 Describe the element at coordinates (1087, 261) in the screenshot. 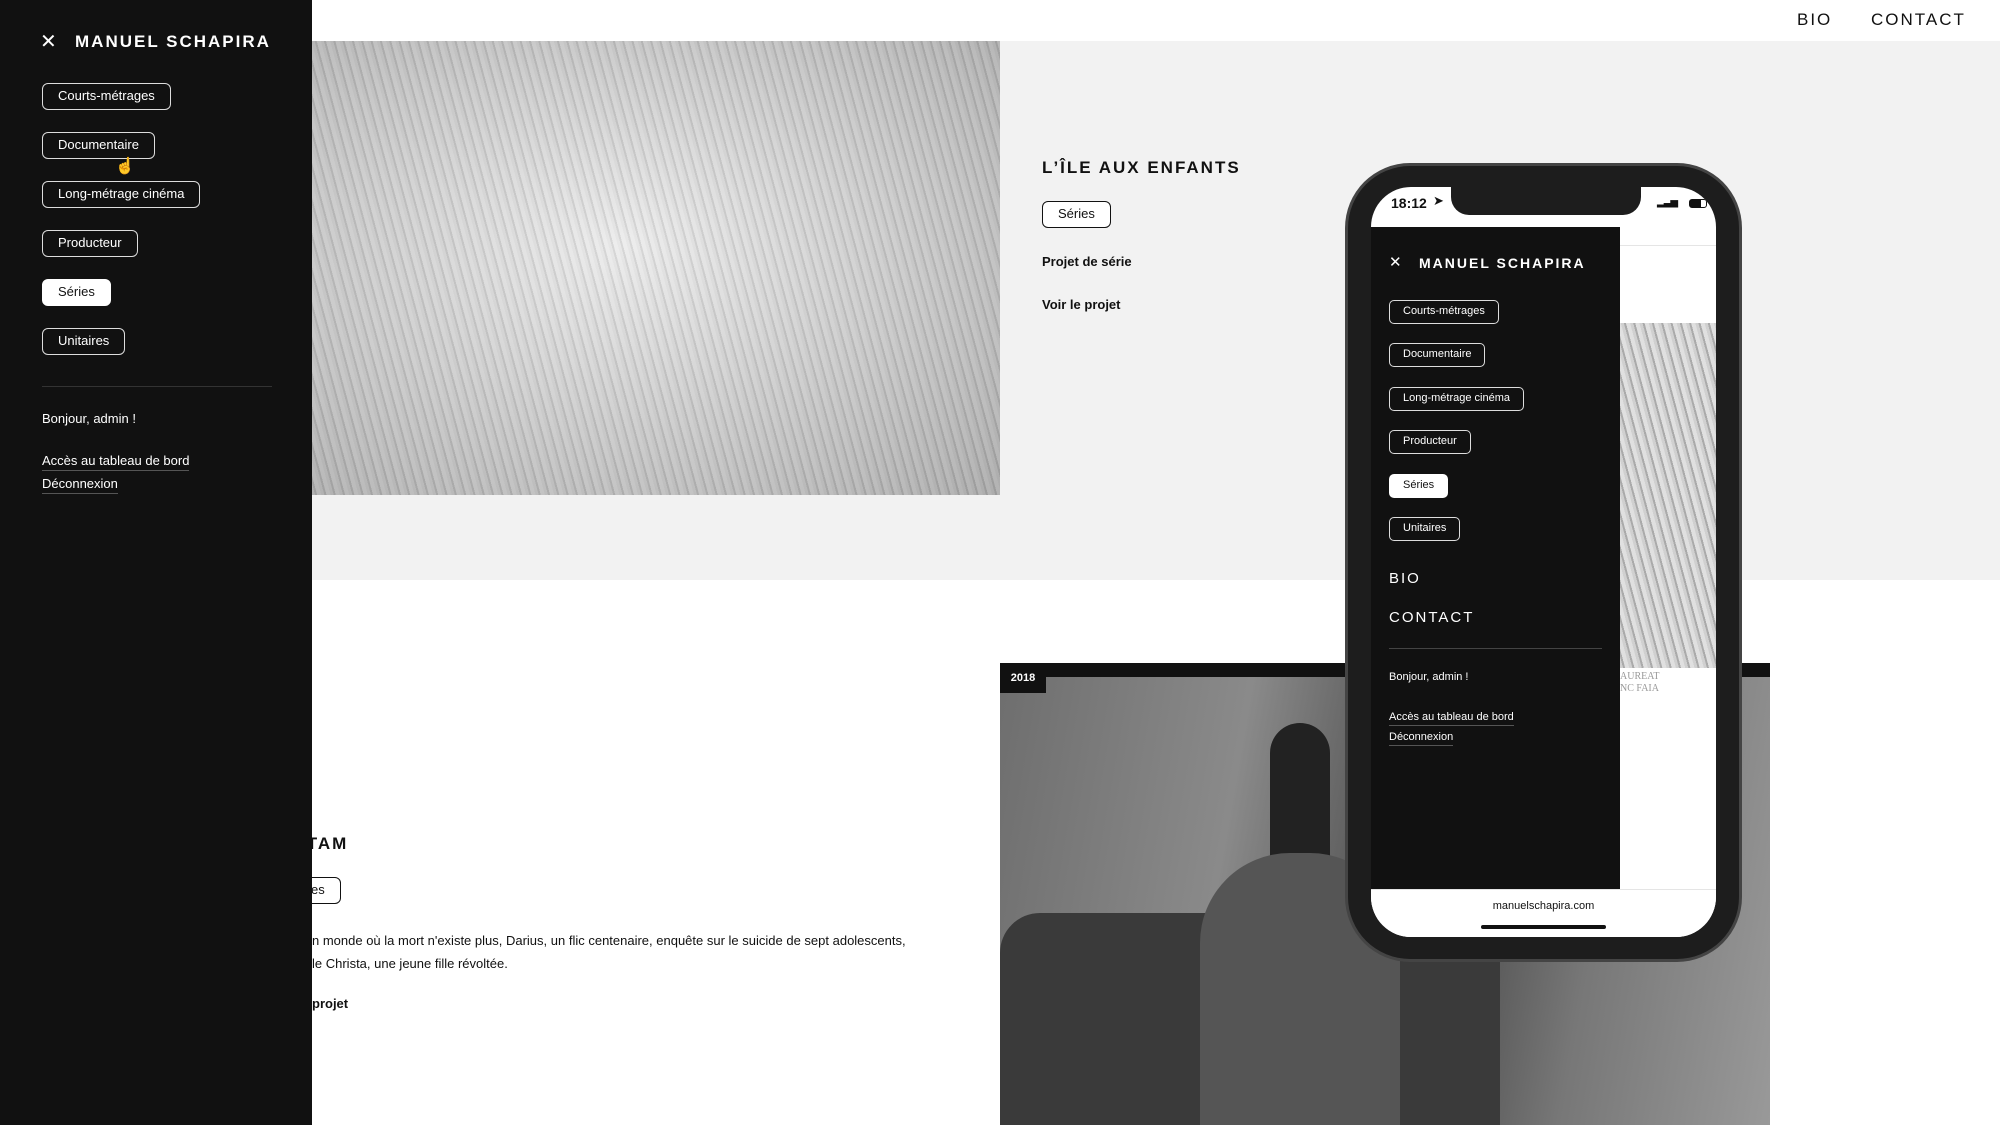

I see `project-subtitle: Projet de série` at that location.